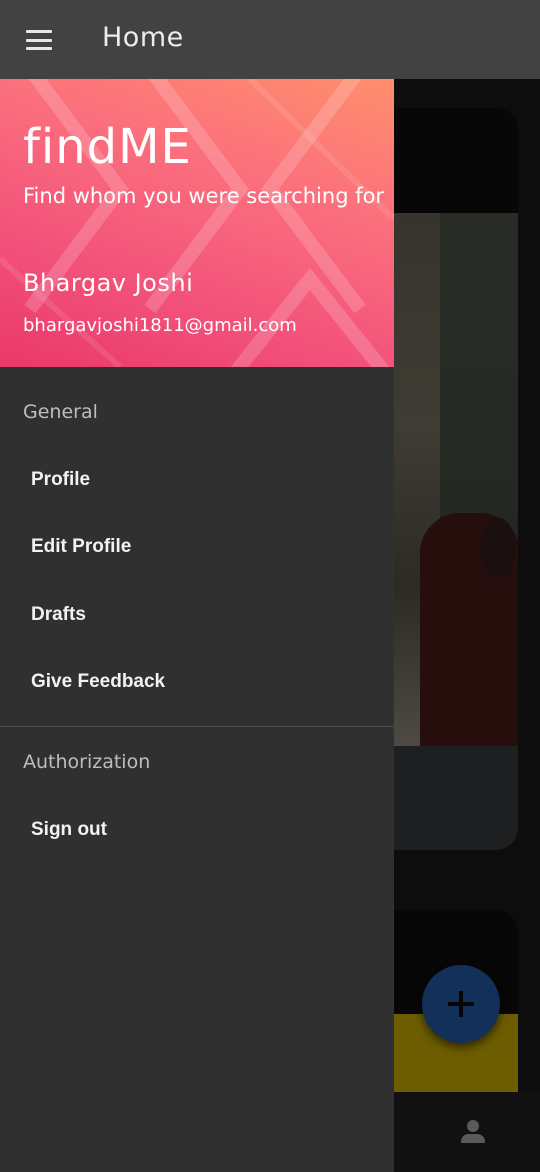 The width and height of the screenshot is (540, 1172). What do you see at coordinates (204, 196) in the screenshot?
I see `app-tagline: Find whom you were searching for` at bounding box center [204, 196].